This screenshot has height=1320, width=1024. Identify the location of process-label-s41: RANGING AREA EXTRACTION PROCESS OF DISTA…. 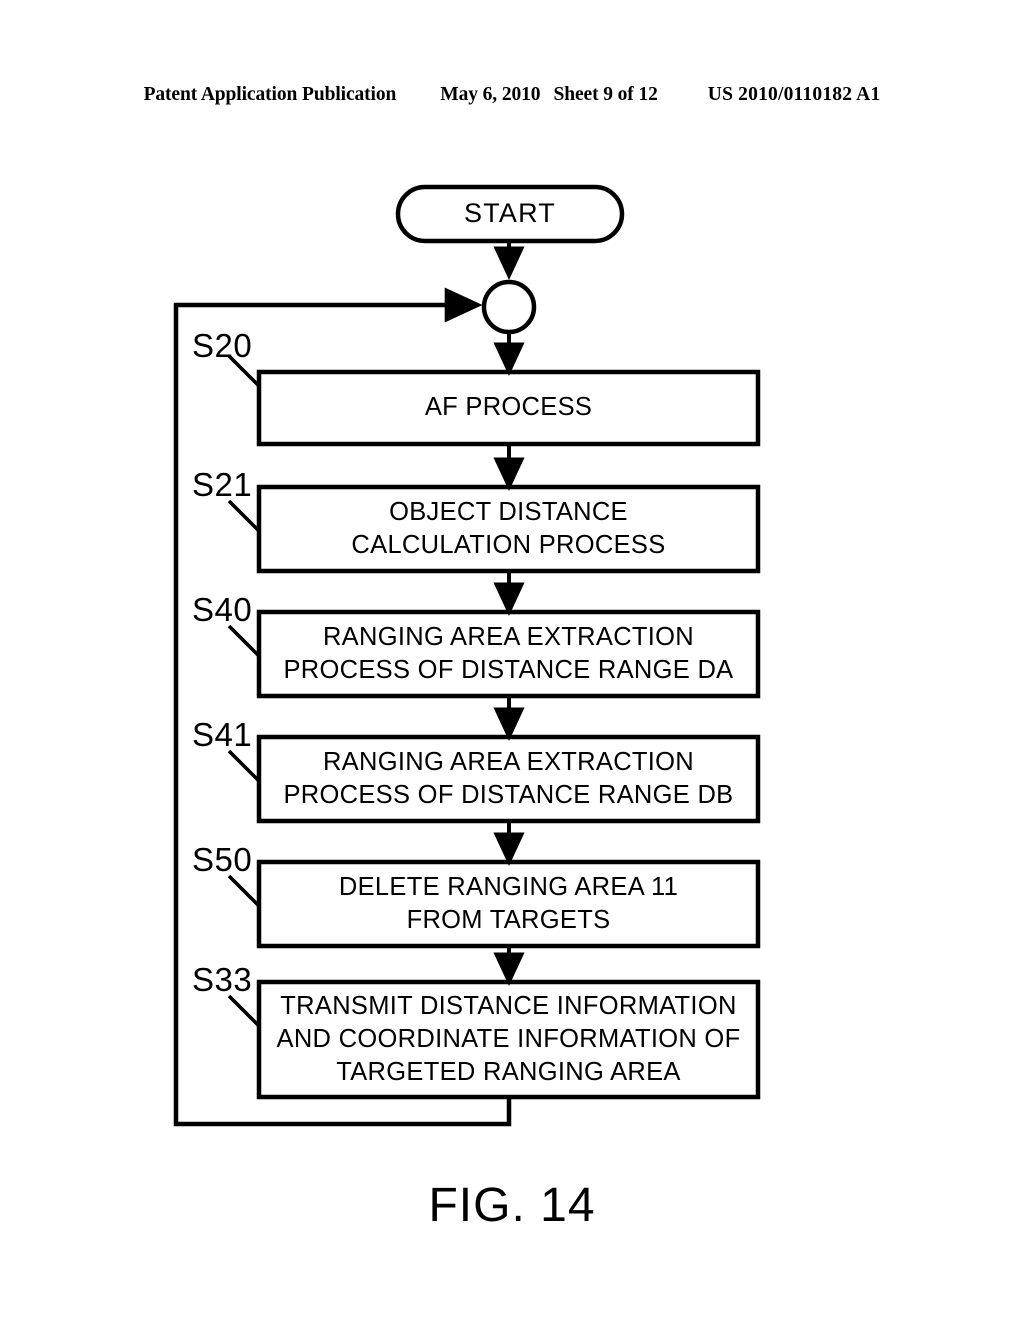
(508, 778).